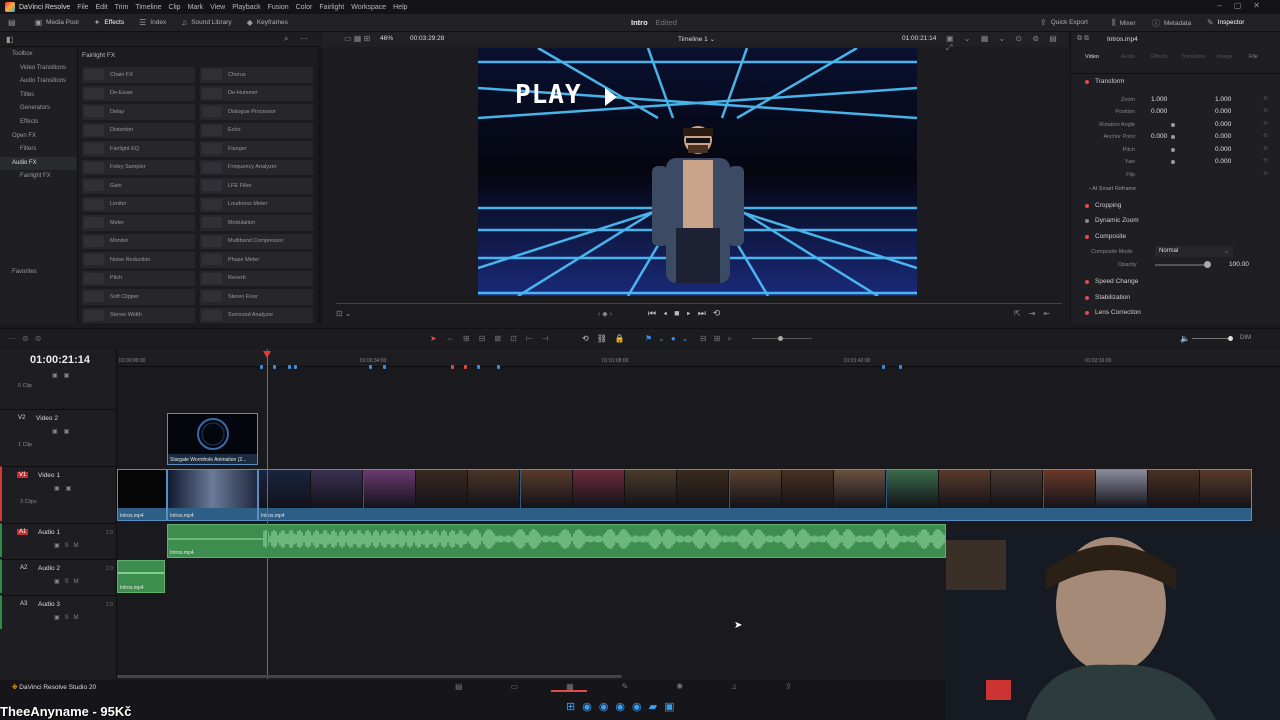 This screenshot has width=1280, height=720. I want to click on menu-view: View, so click(217, 7).